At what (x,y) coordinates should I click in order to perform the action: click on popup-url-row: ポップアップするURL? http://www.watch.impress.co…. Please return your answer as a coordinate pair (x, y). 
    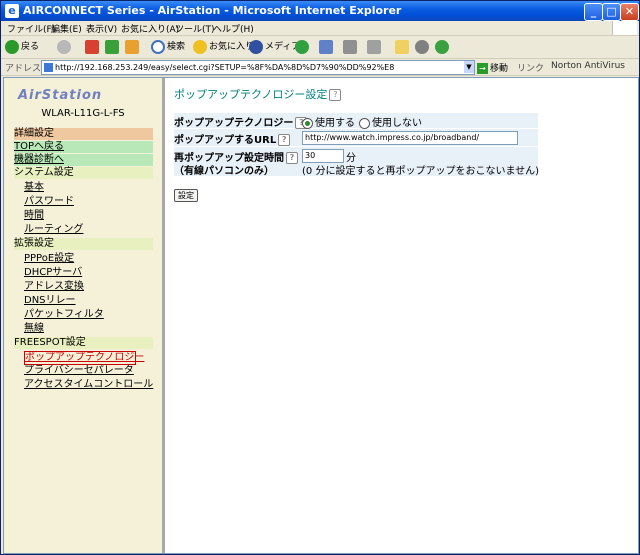
    Looking at the image, I should click on (356, 137).